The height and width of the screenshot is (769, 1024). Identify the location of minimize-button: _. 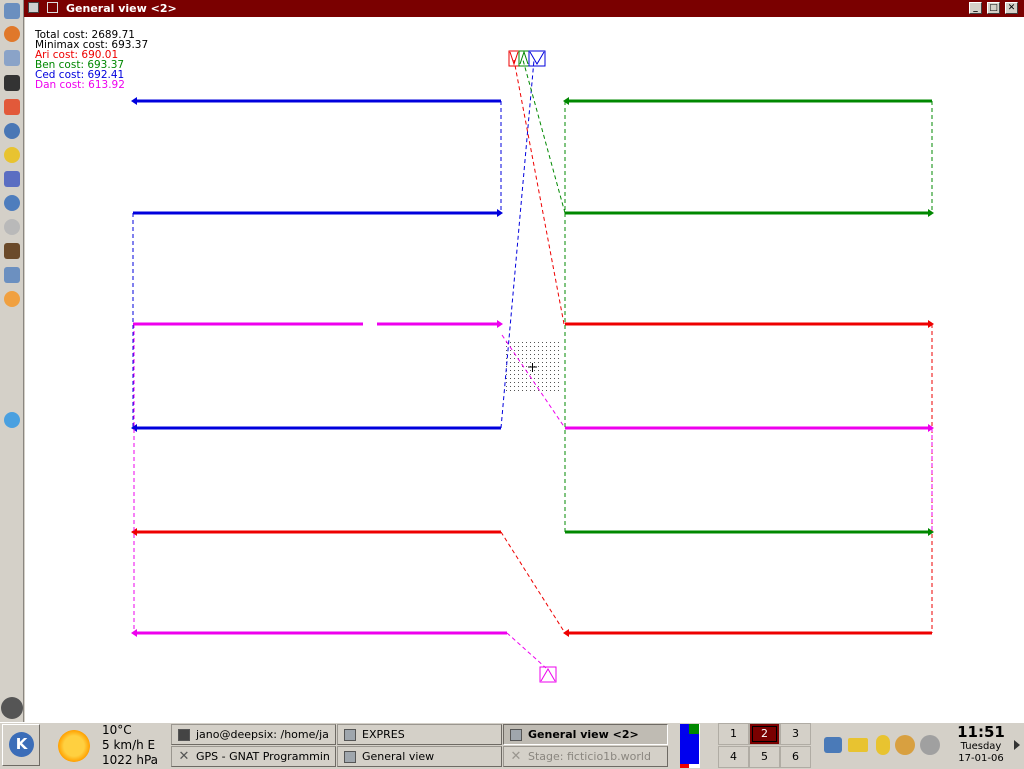
(975, 8).